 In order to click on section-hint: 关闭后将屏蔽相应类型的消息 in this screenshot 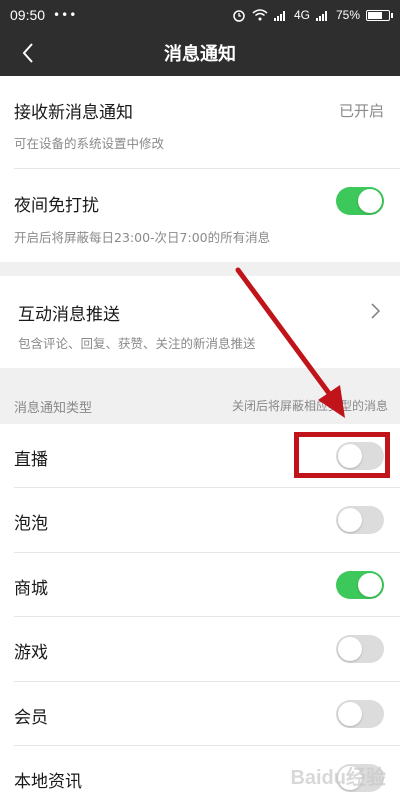, I will do `click(309, 406)`.